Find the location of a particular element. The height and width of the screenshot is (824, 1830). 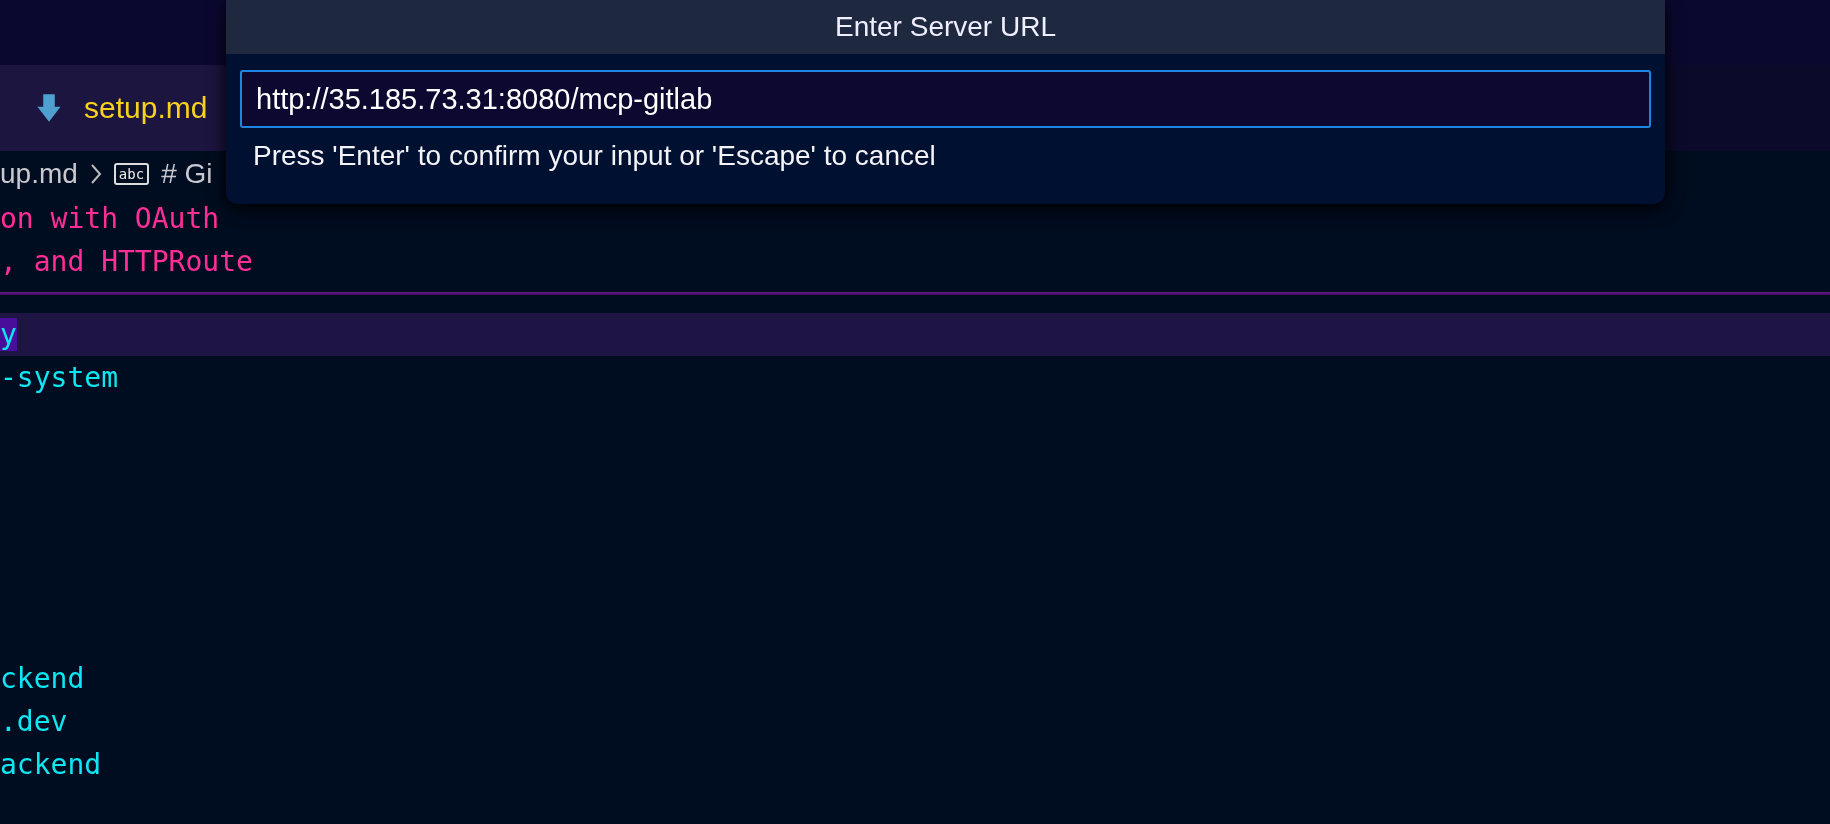

url-input-field: http://35.185.73.31:8080/mcp-gitlab is located at coordinates (945, 99).